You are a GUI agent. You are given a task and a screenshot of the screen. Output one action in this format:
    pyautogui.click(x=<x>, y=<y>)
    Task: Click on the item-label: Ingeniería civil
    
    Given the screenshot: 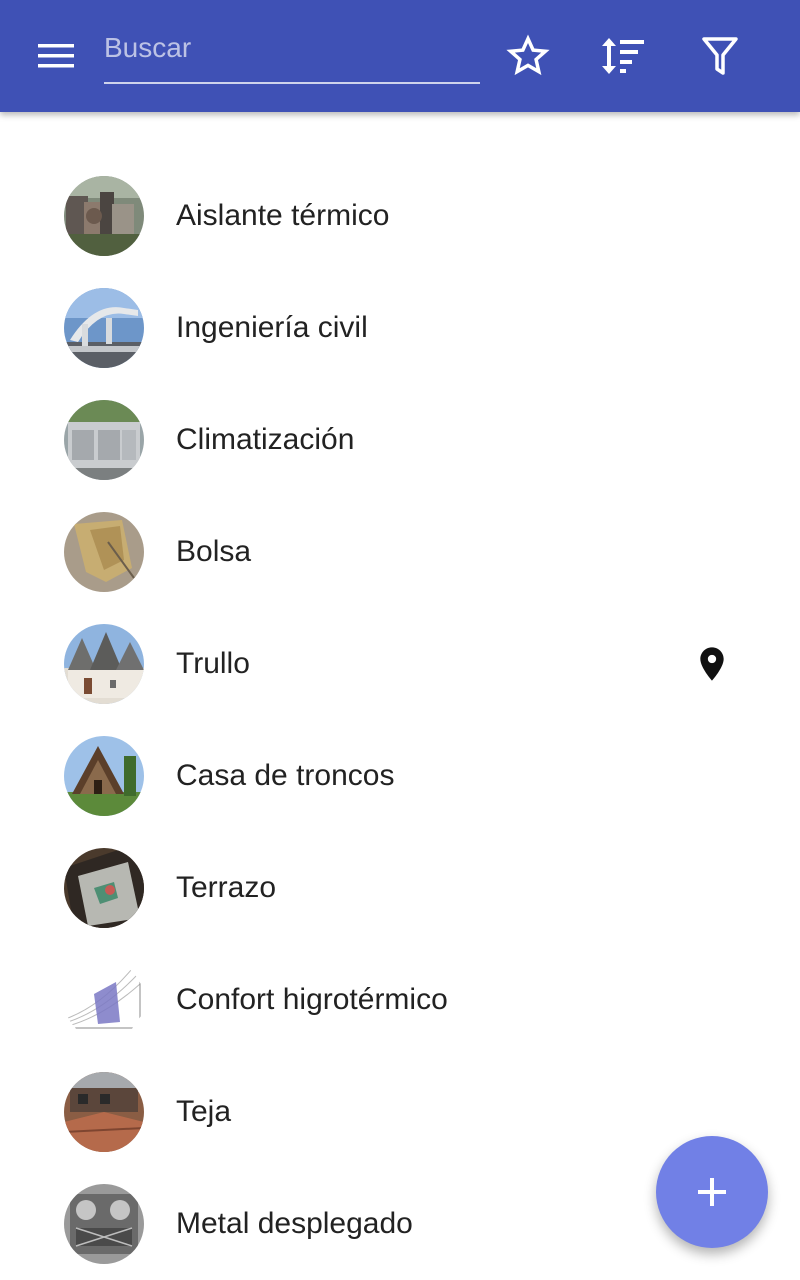 What is the action you would take?
    pyautogui.click(x=272, y=327)
    